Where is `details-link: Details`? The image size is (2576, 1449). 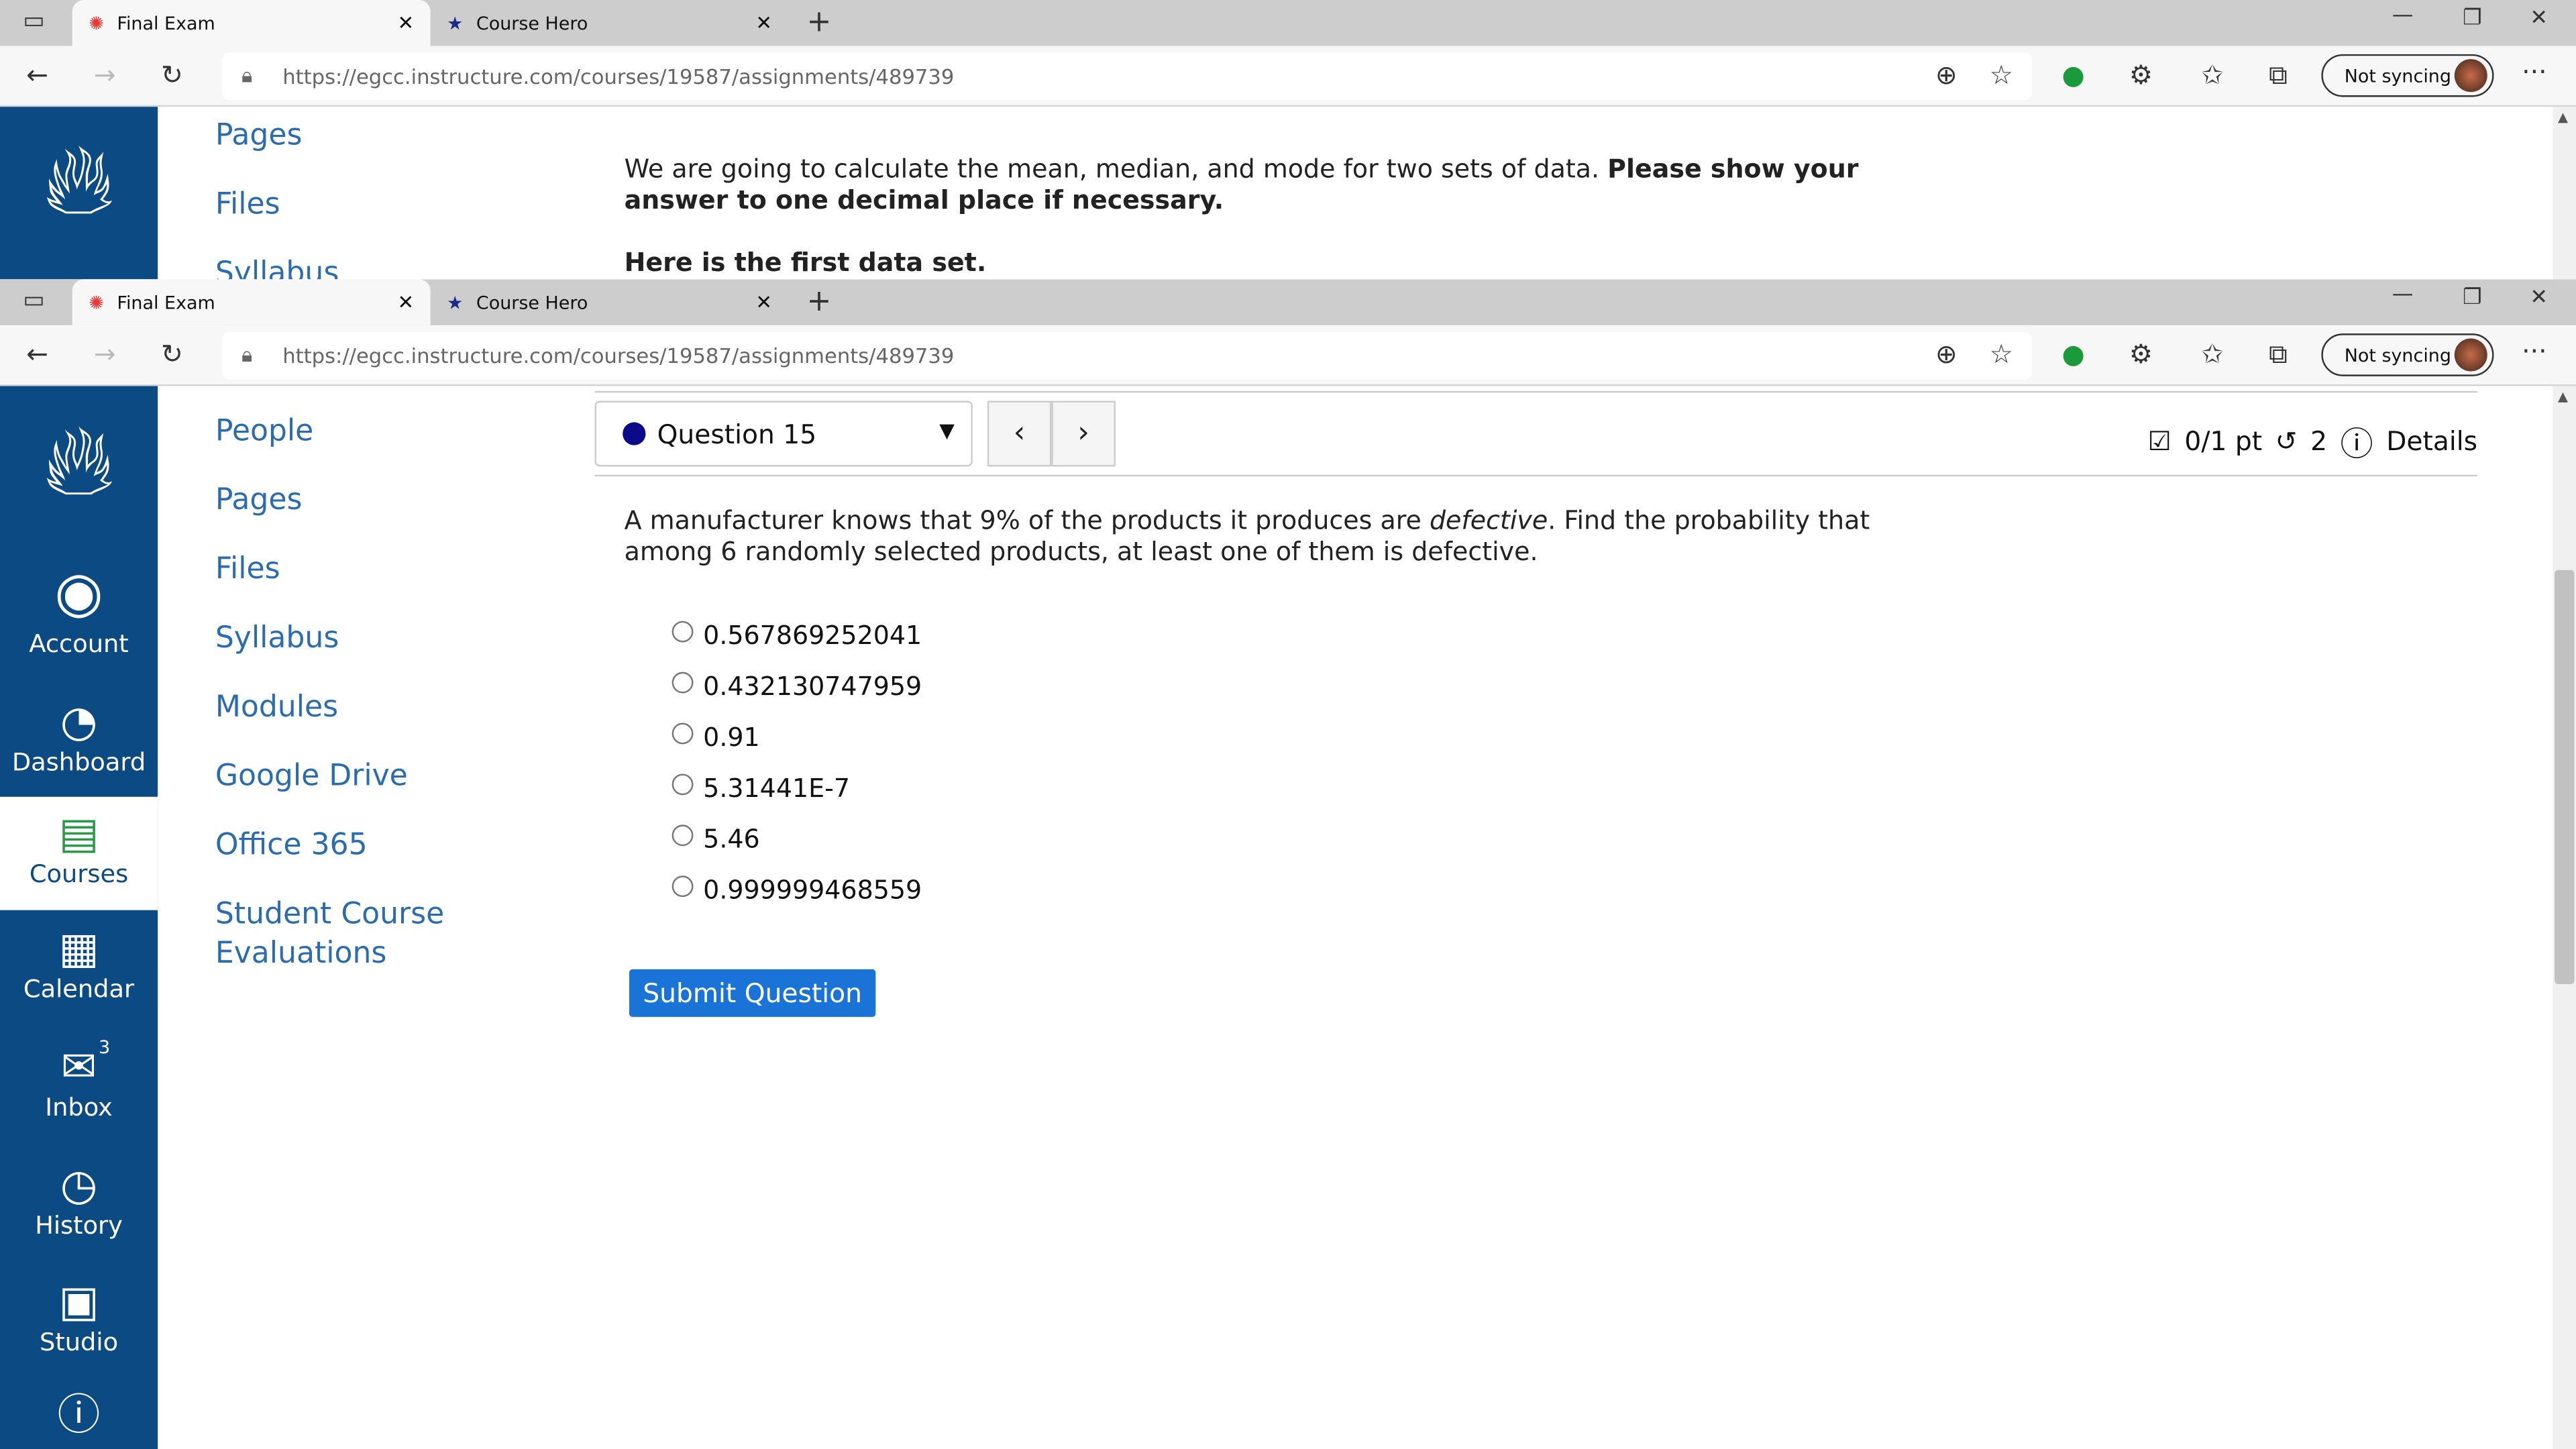 details-link: Details is located at coordinates (2431, 441).